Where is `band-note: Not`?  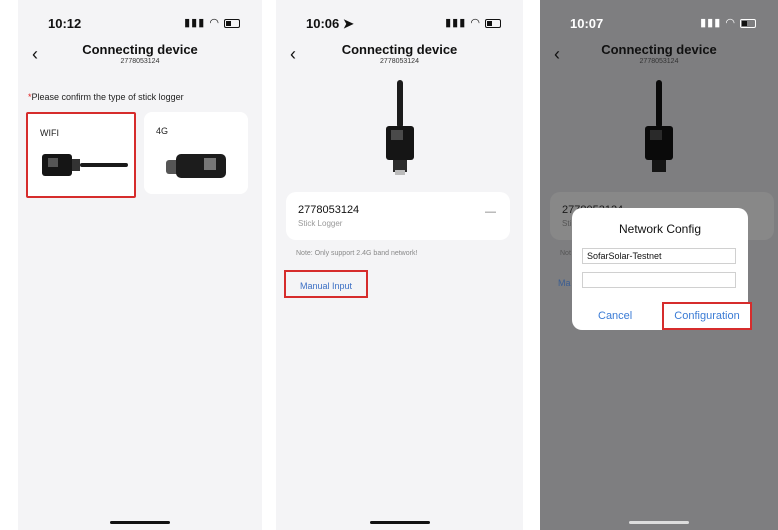
band-note: Not is located at coordinates (565, 253).